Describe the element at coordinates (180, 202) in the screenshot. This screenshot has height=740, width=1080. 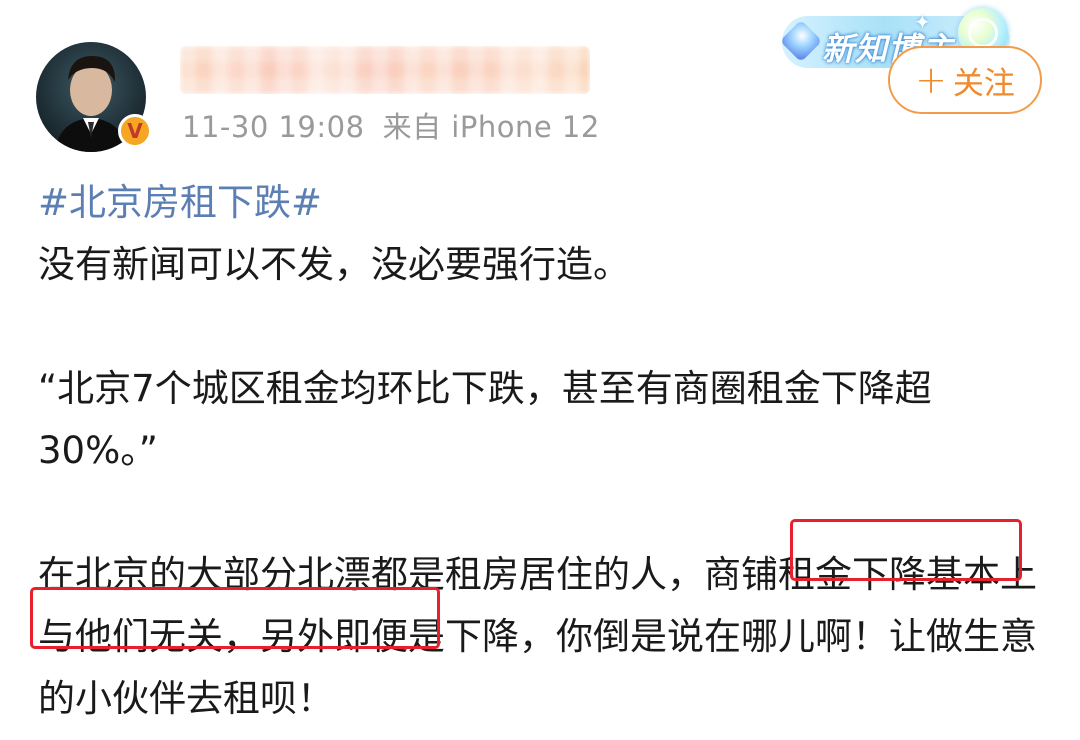
I see `hashtag-link: #北京房租下跌#` at that location.